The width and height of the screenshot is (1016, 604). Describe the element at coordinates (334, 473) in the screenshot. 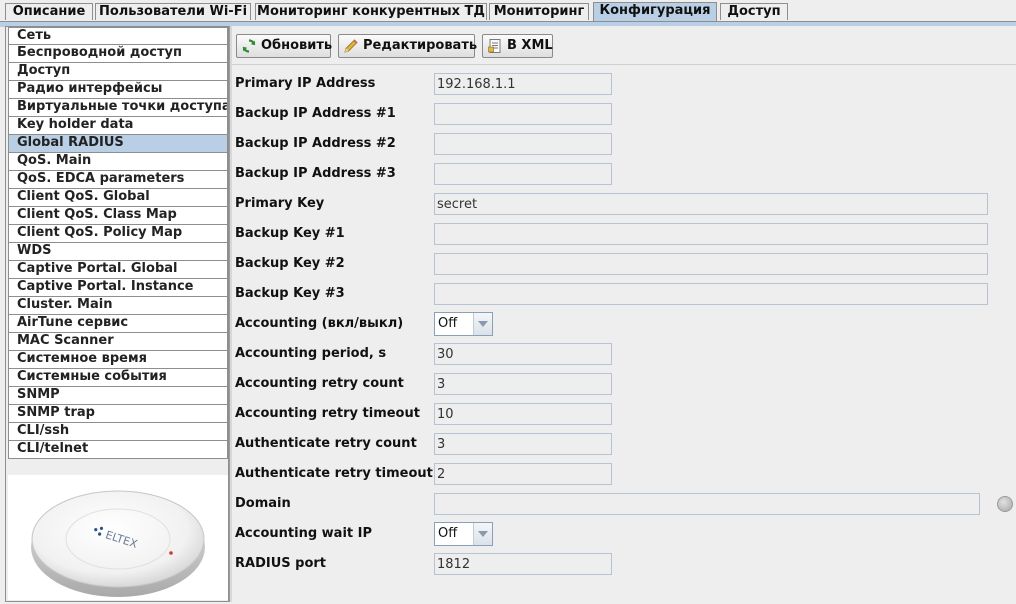

I see `auth-retry-timeout-label: Authenticate retry timeout` at that location.